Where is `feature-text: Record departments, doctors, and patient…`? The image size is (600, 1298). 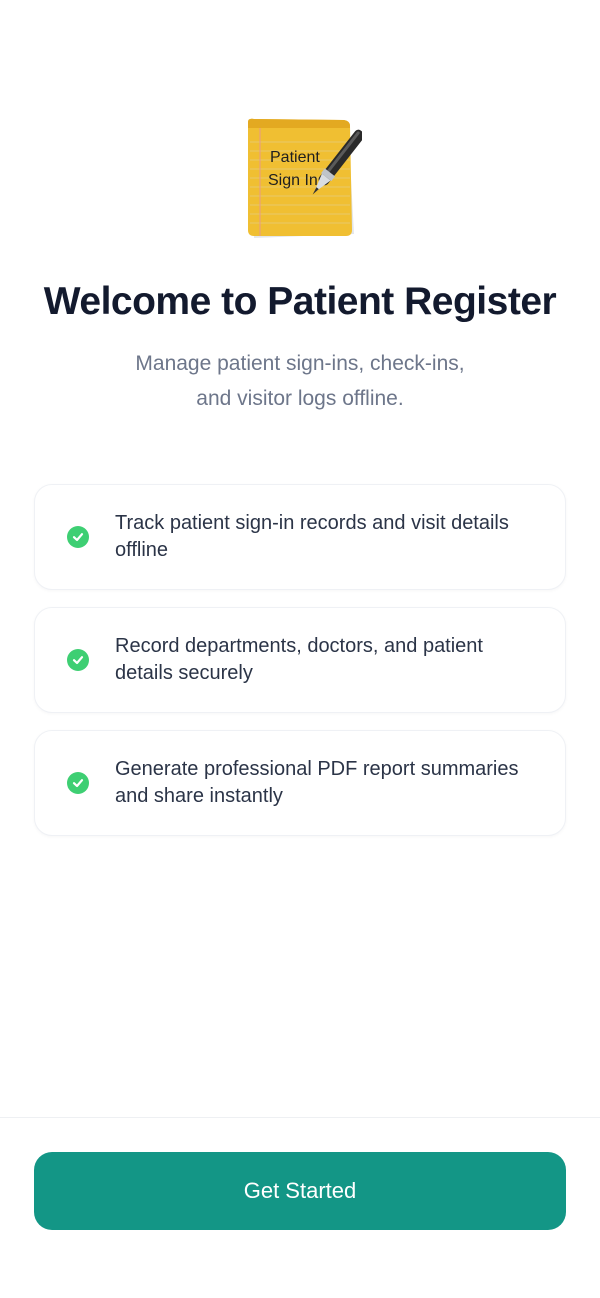
feature-text: Record departments, doctors, and patient… is located at coordinates (299, 659).